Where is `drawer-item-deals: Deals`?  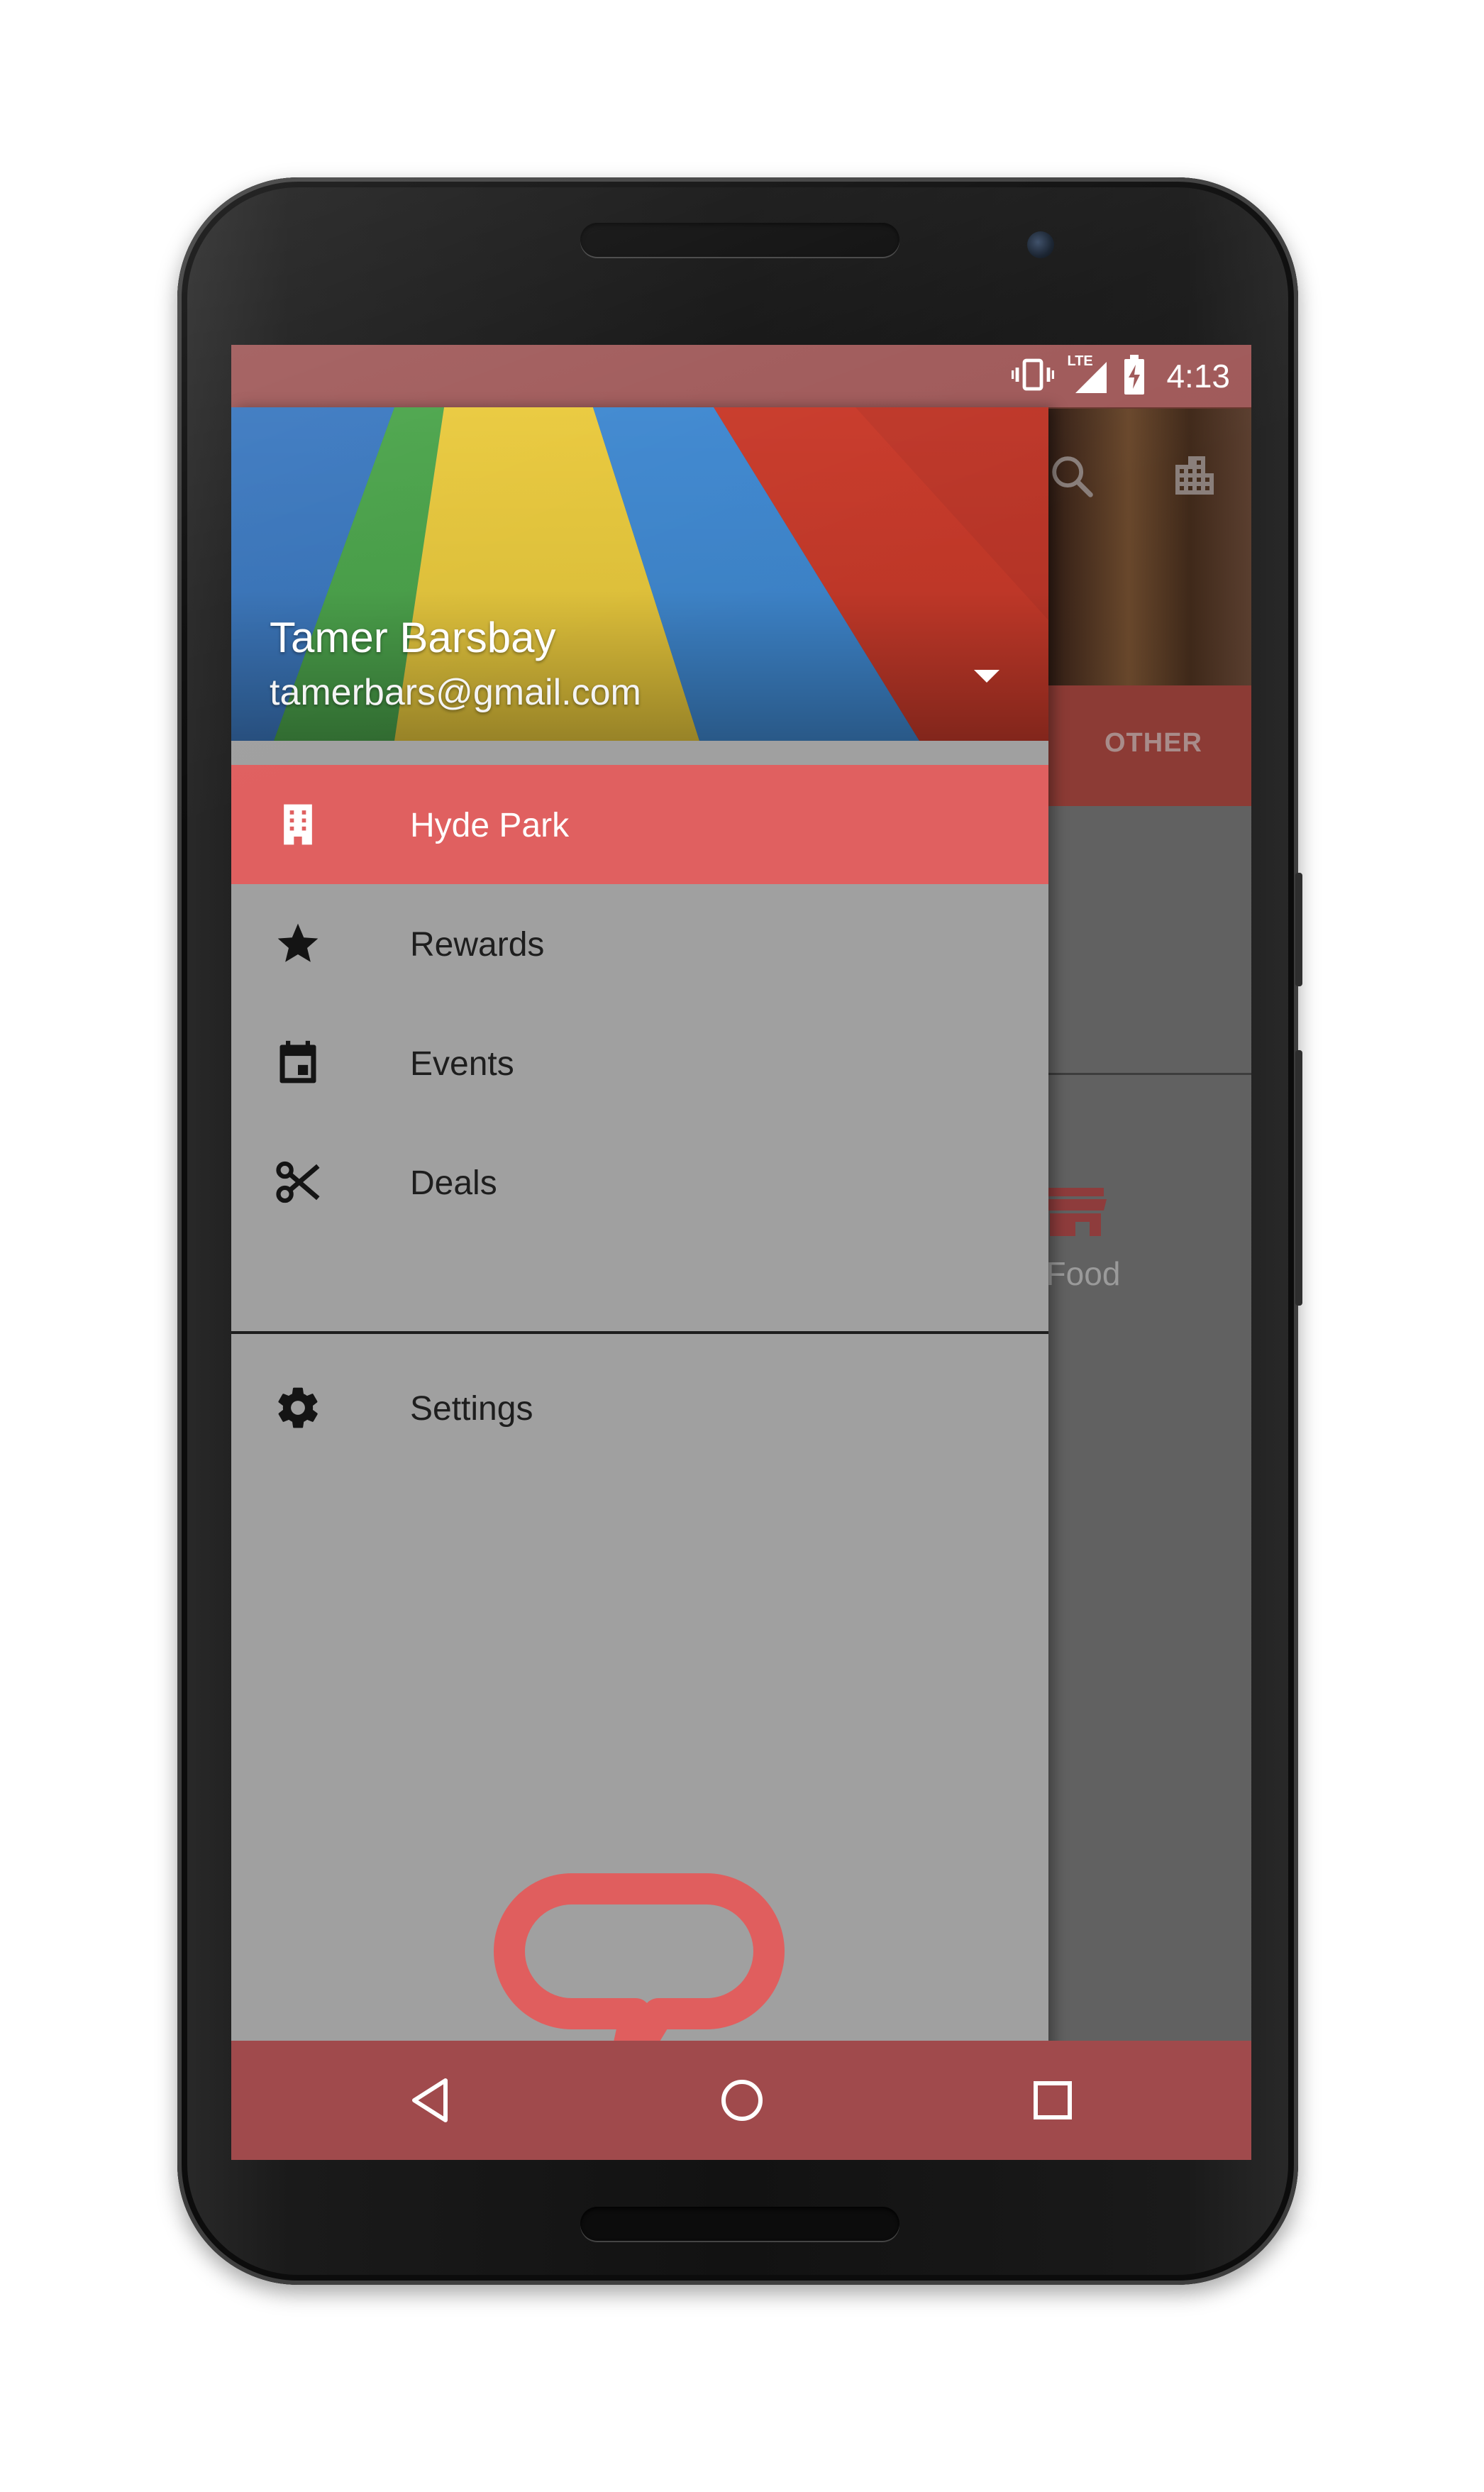
drawer-item-deals: Deals is located at coordinates (639, 1182).